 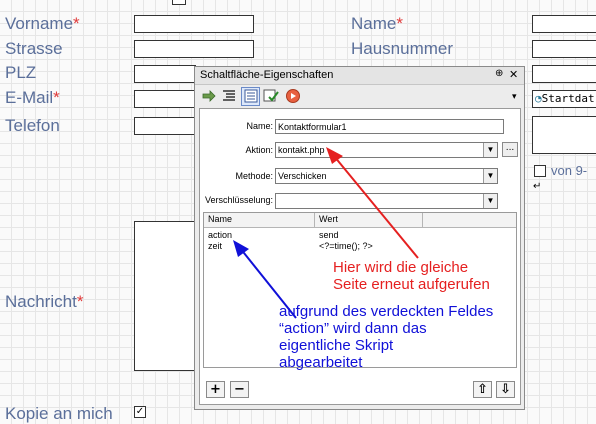 I want to click on red-annotation-line-2: Seite erneut aufgerufen, so click(x=411, y=284).